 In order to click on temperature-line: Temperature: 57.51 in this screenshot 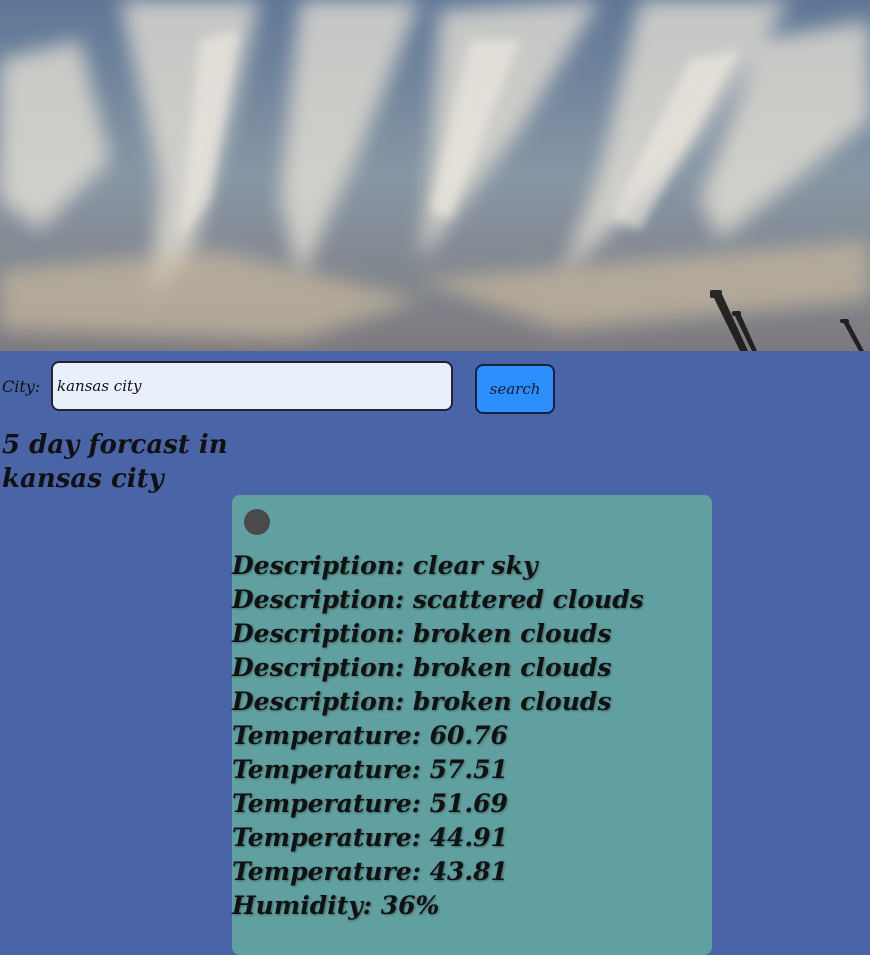, I will do `click(370, 769)`.